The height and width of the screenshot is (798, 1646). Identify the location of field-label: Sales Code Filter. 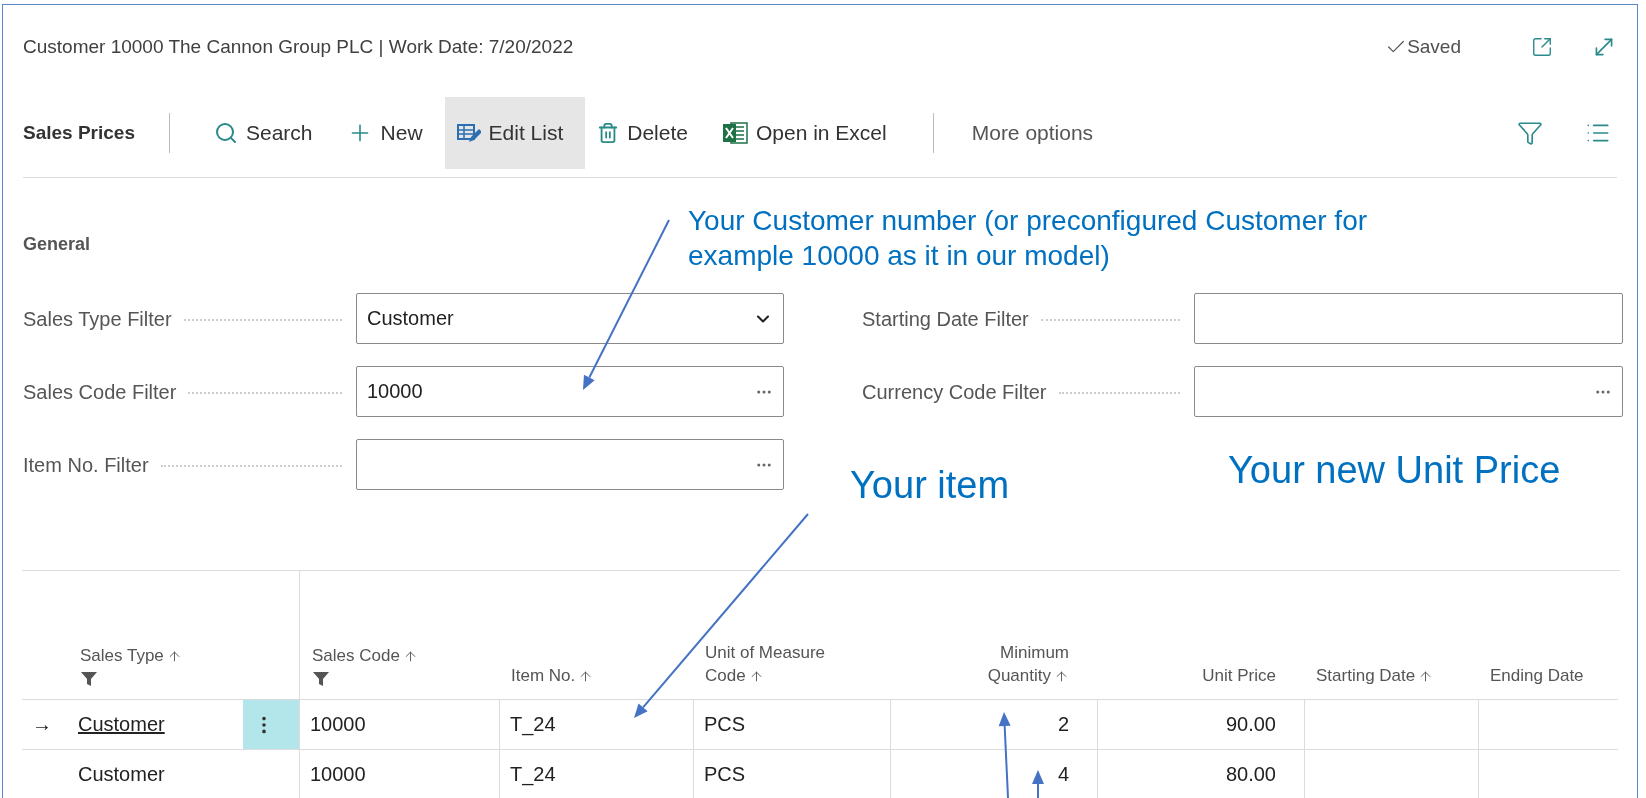
(189, 392).